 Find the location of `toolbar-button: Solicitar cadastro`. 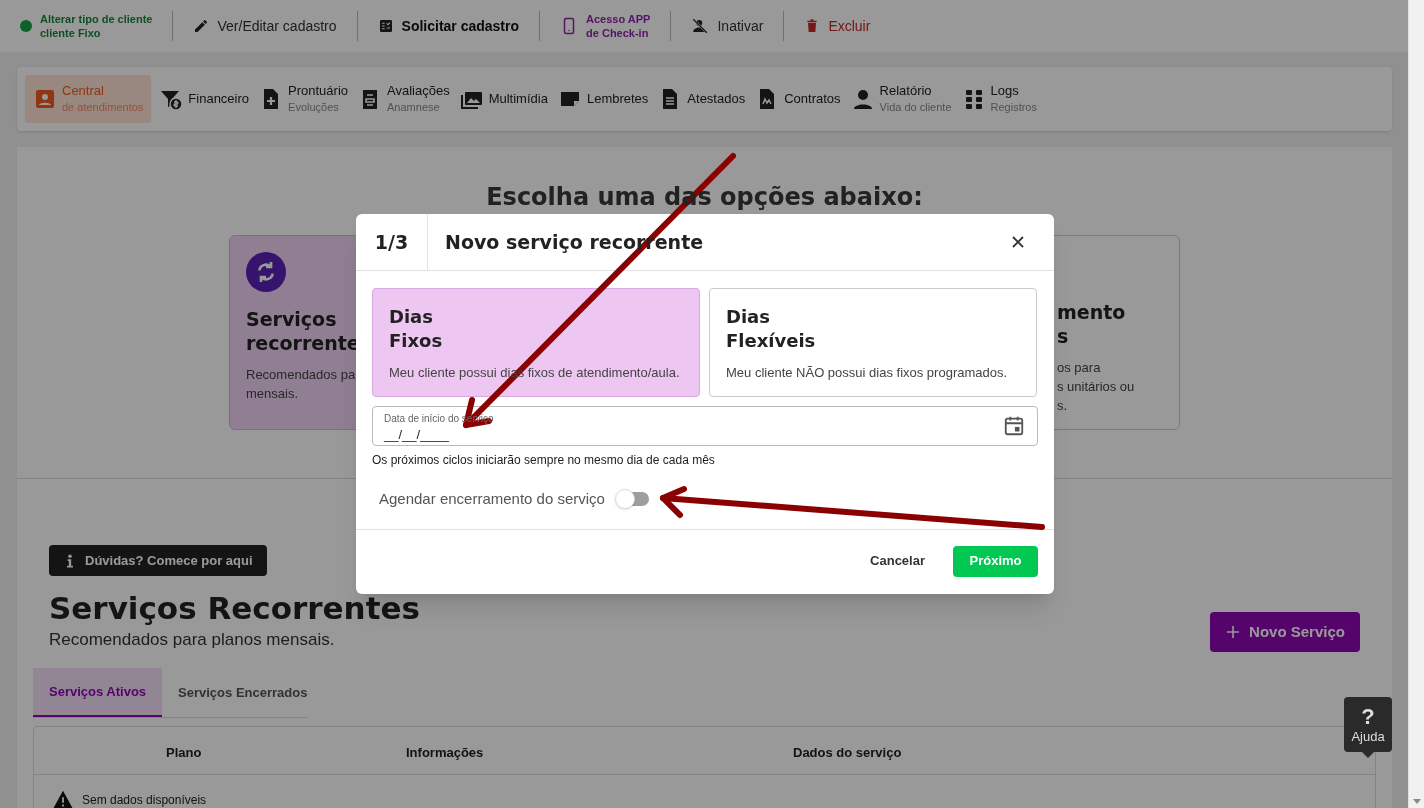

toolbar-button: Solicitar cadastro is located at coordinates (448, 26).